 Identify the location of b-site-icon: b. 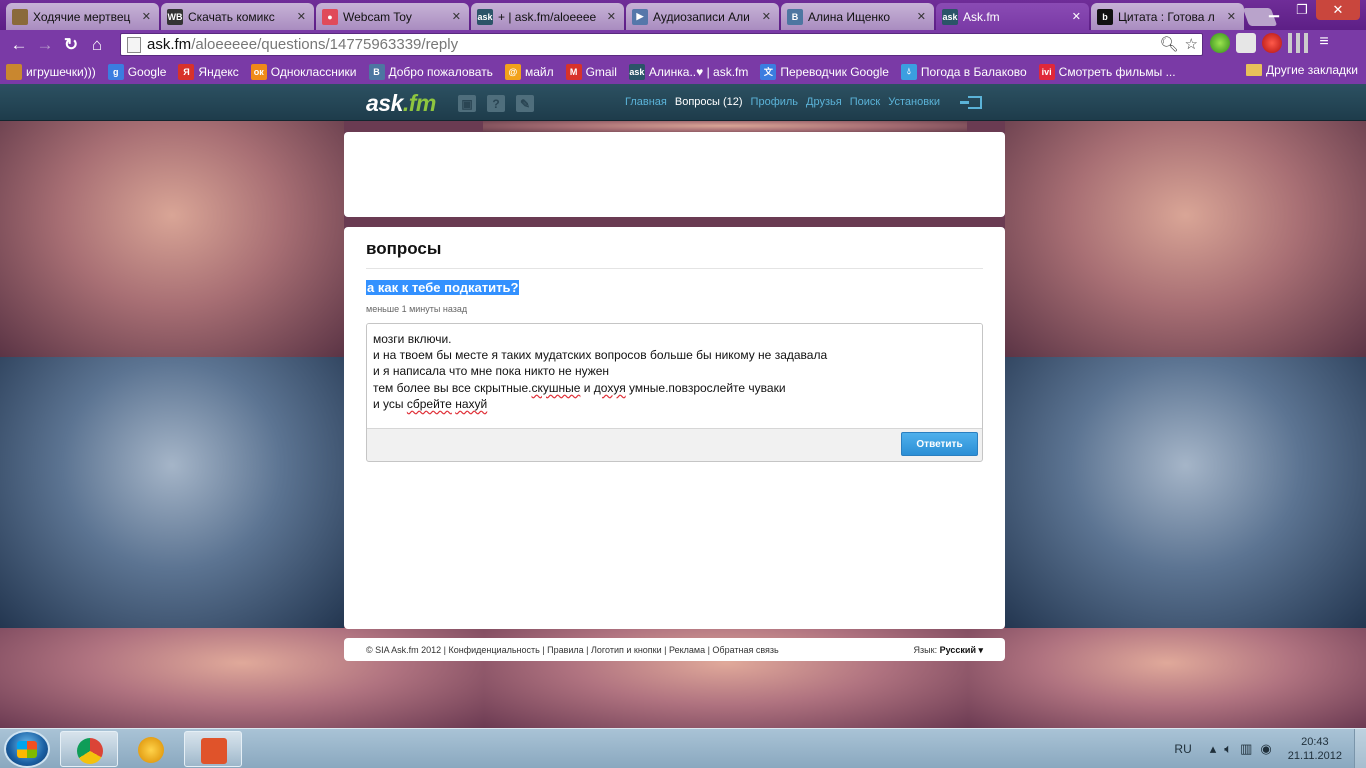
(1105, 16).